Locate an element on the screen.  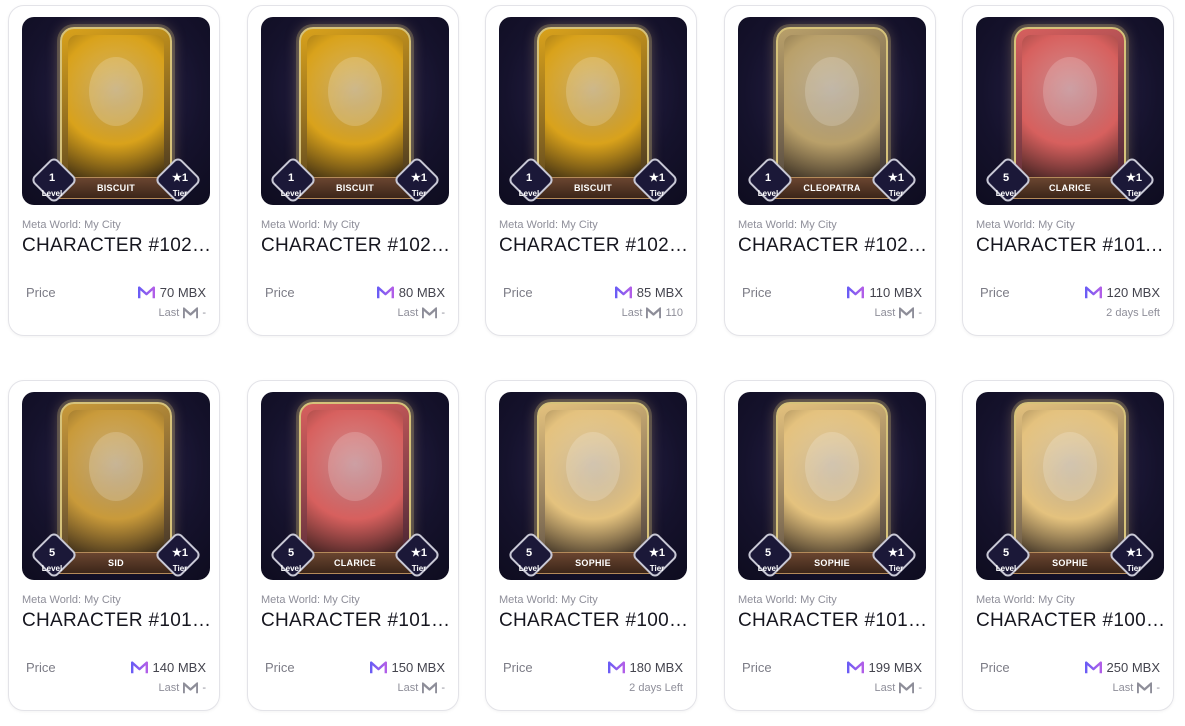
last-sale: Last - is located at coordinates (182, 688).